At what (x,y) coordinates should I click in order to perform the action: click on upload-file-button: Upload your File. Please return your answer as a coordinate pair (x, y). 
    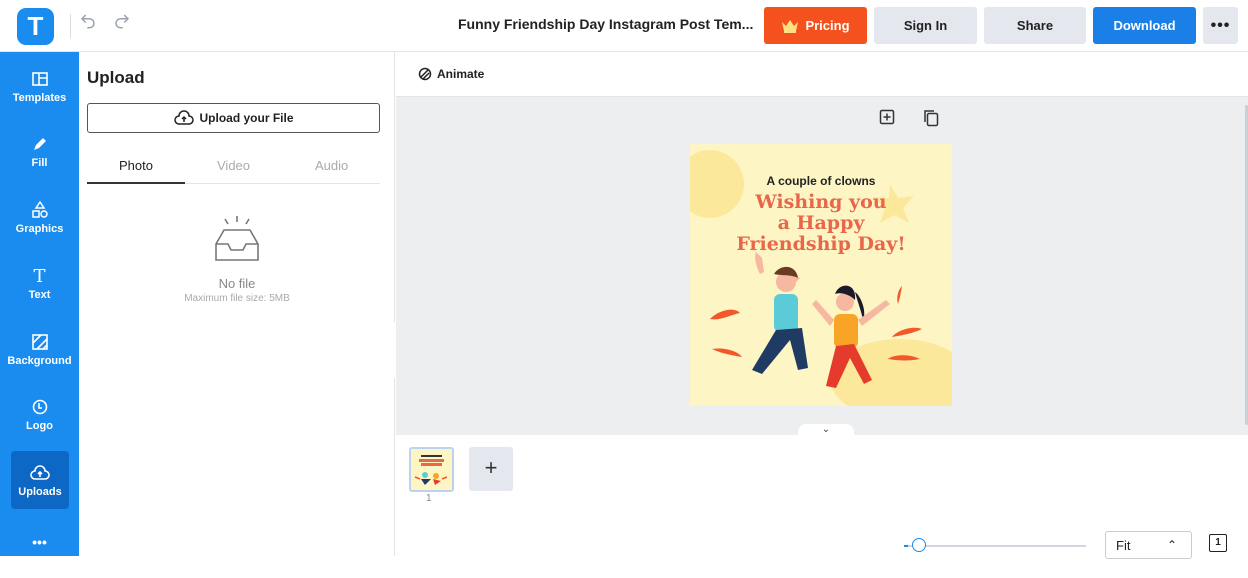
    Looking at the image, I should click on (233, 118).